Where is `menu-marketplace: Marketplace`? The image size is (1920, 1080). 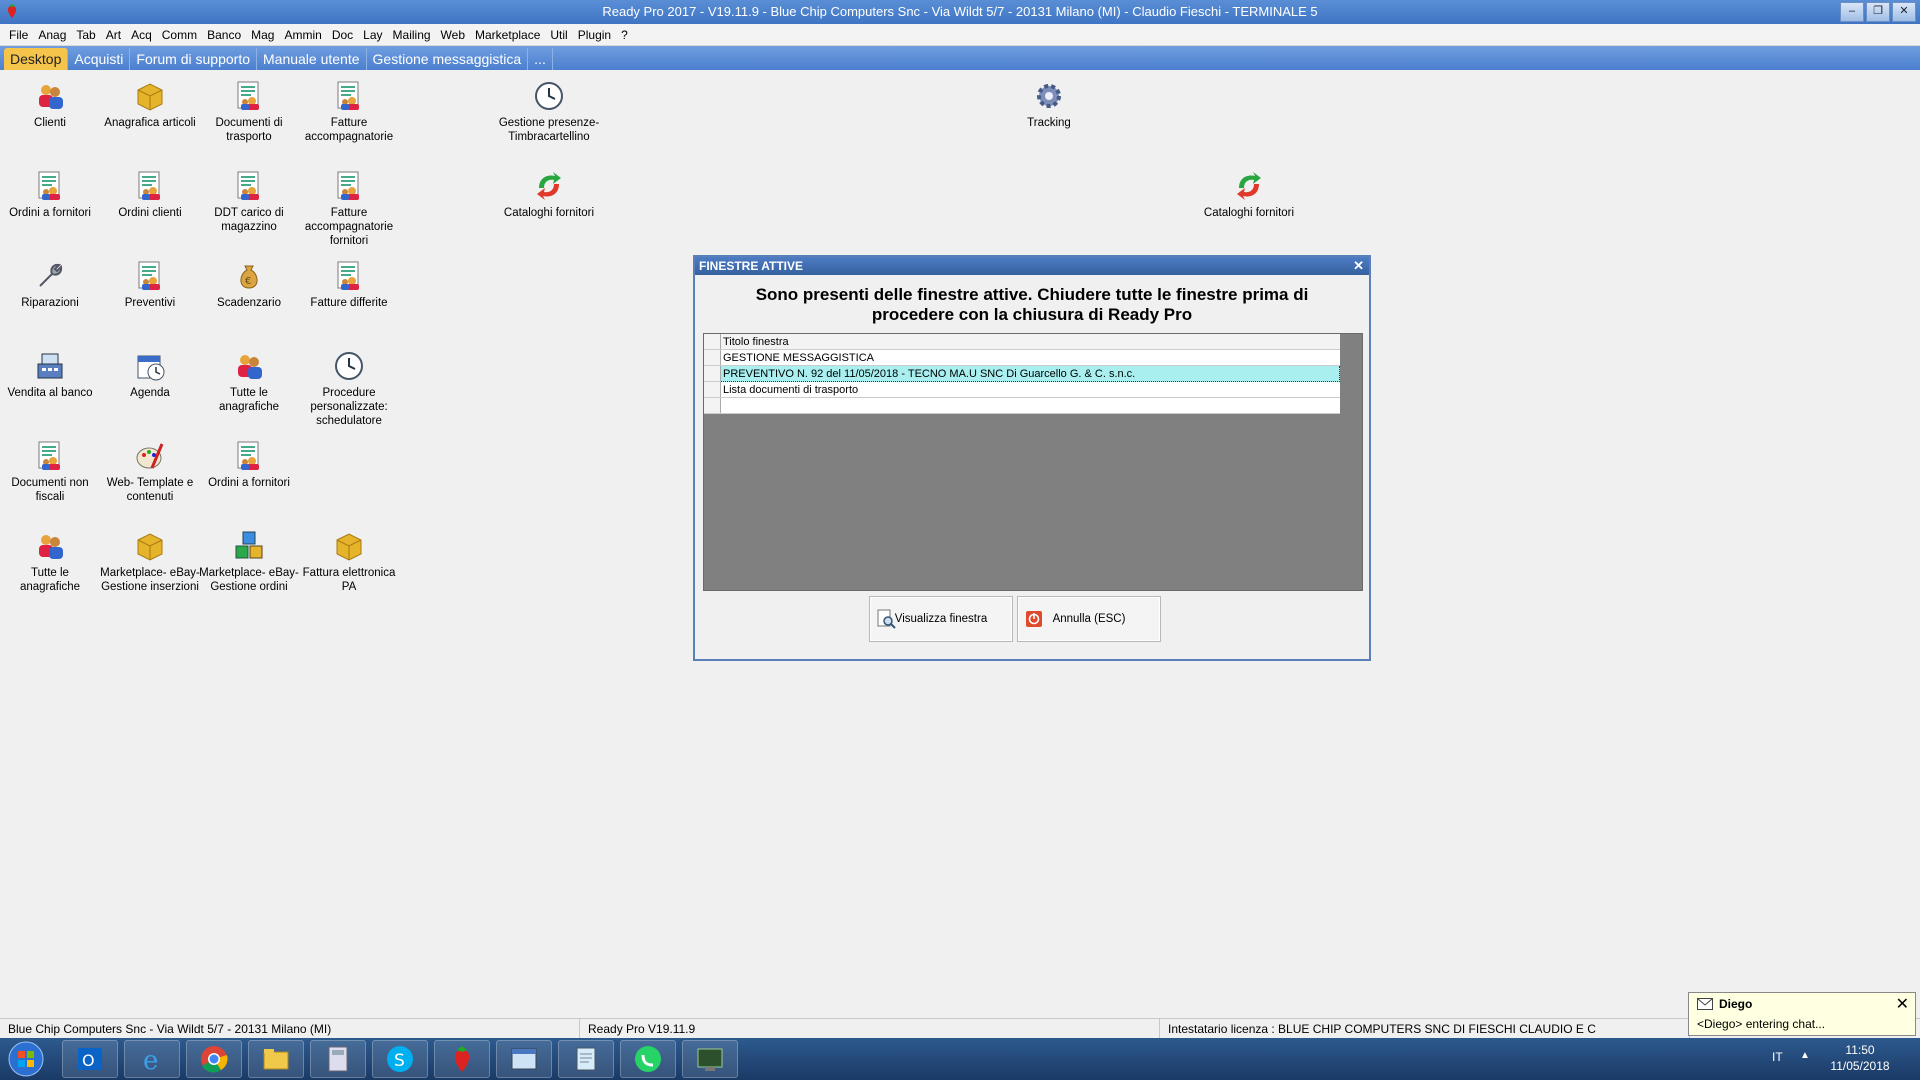 menu-marketplace: Marketplace is located at coordinates (507, 35).